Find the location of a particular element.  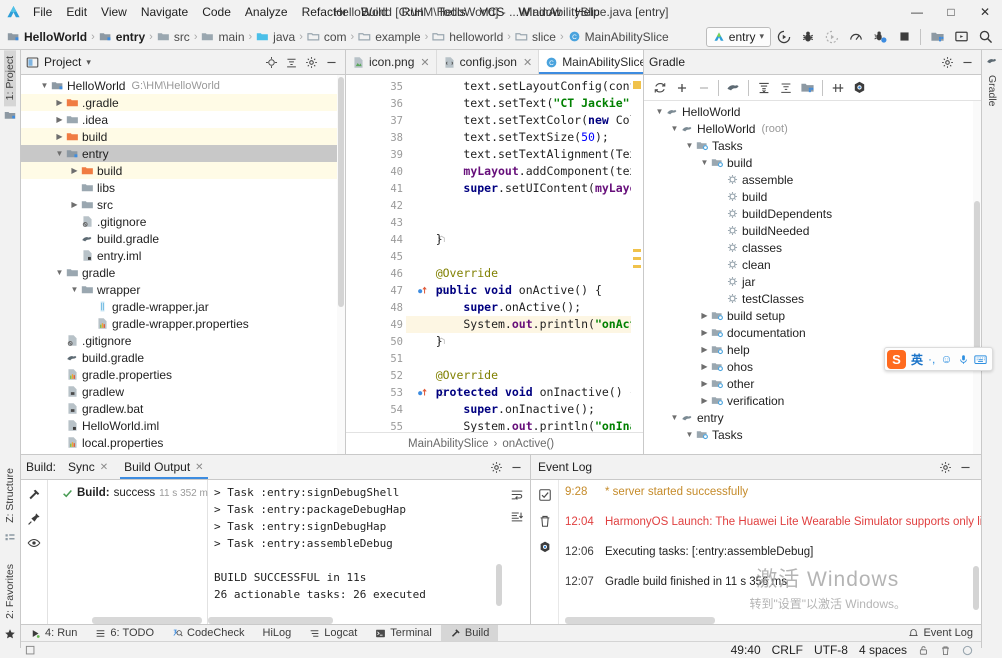

locate-file-icon is located at coordinates (271, 62).